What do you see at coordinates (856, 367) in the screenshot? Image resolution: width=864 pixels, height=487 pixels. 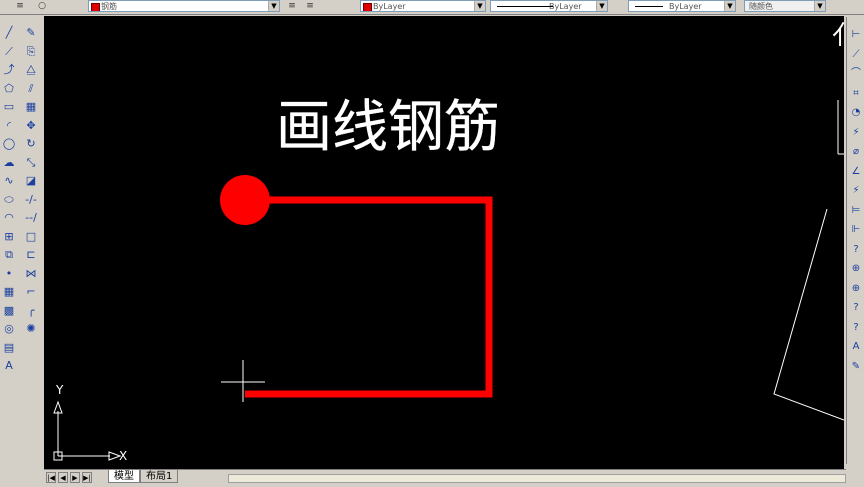 I see `dimension-style-icon: ✎` at bounding box center [856, 367].